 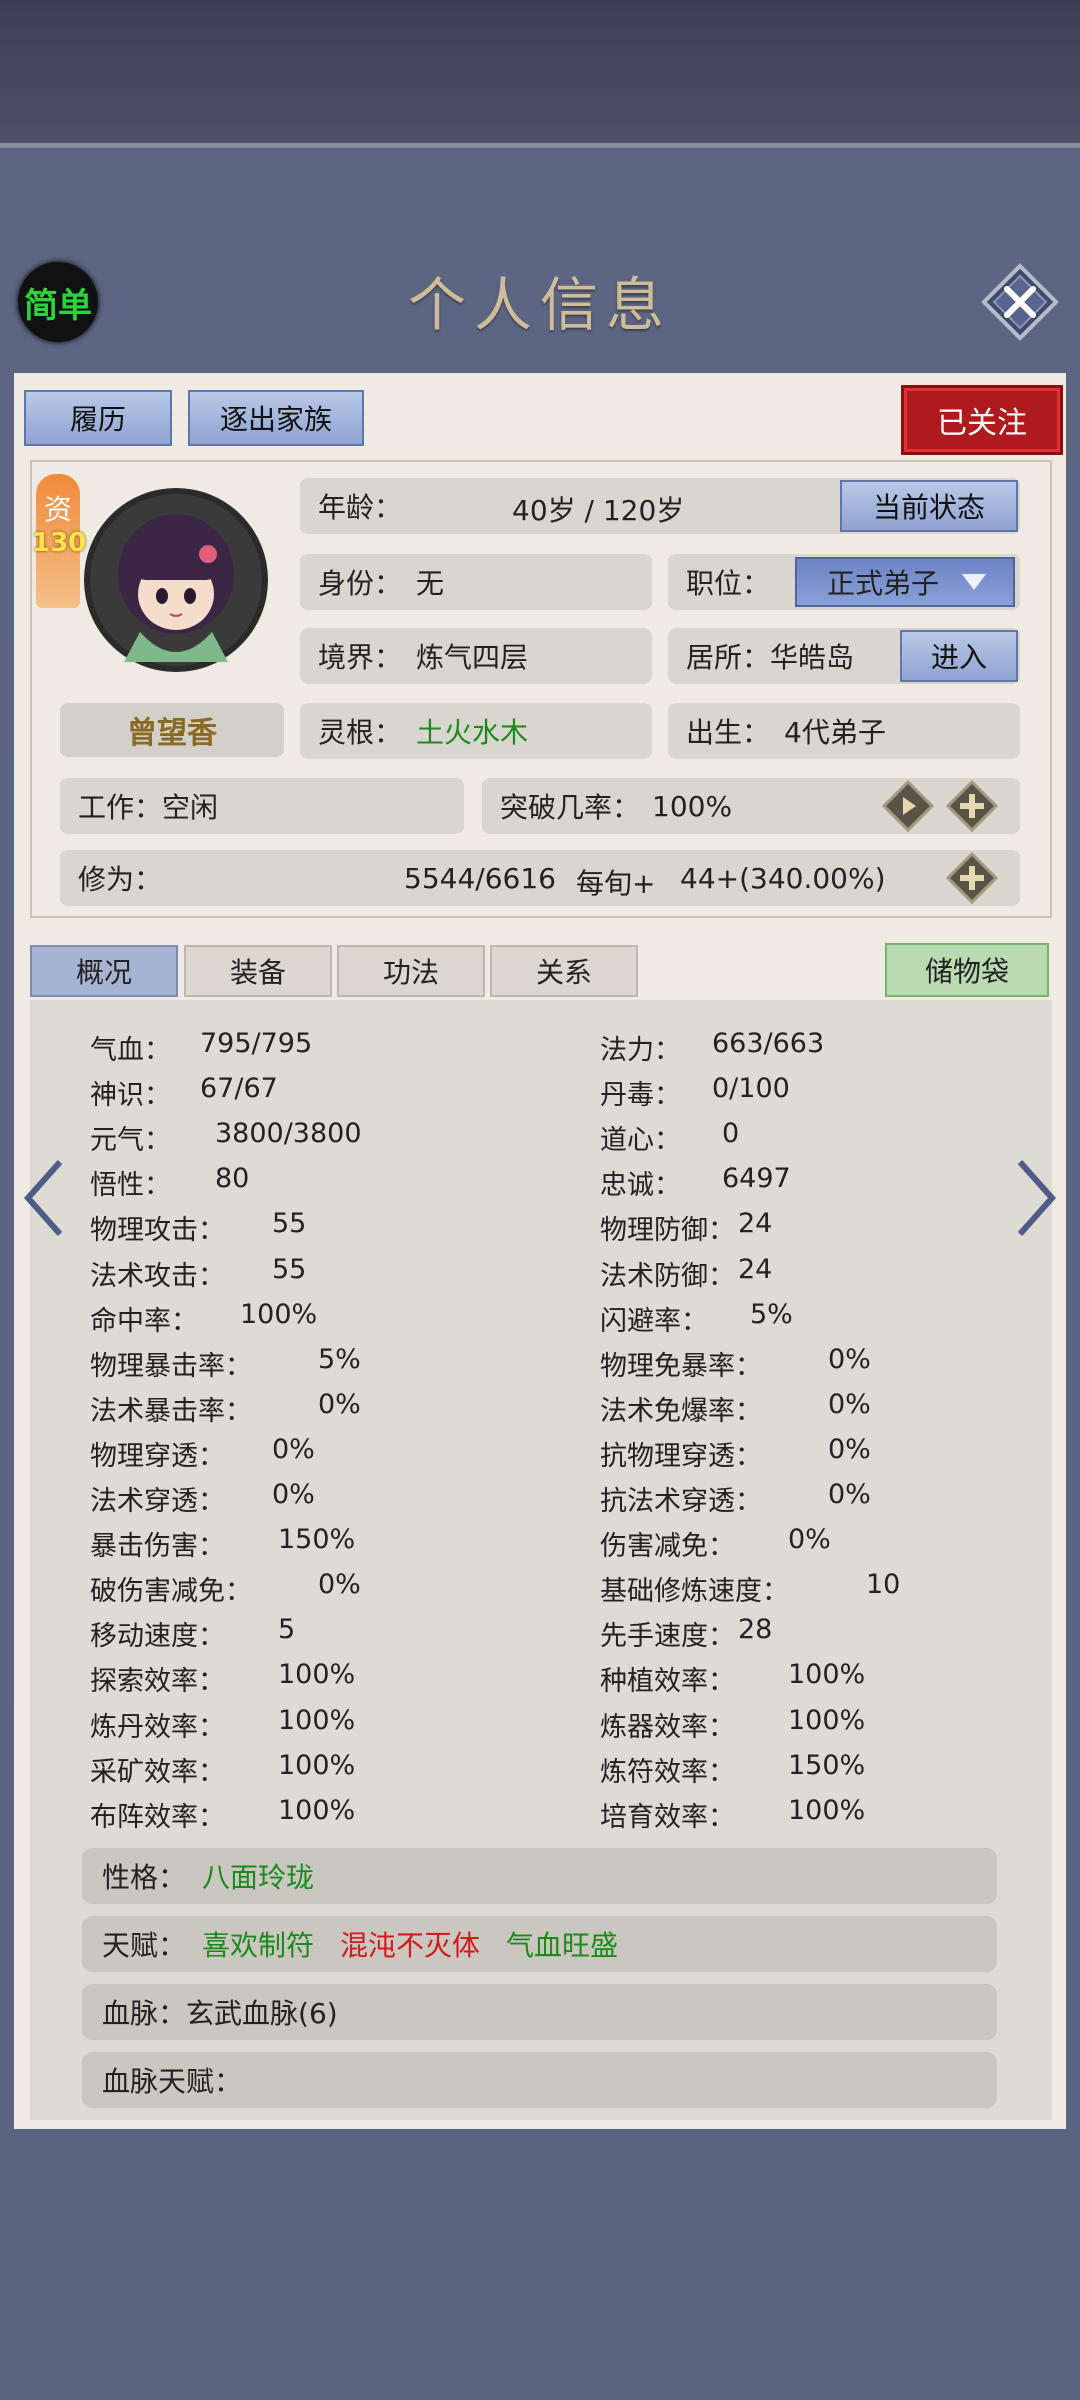 What do you see at coordinates (783, 878) in the screenshot?
I see `per-turn-value: 44+(340.00%)` at bounding box center [783, 878].